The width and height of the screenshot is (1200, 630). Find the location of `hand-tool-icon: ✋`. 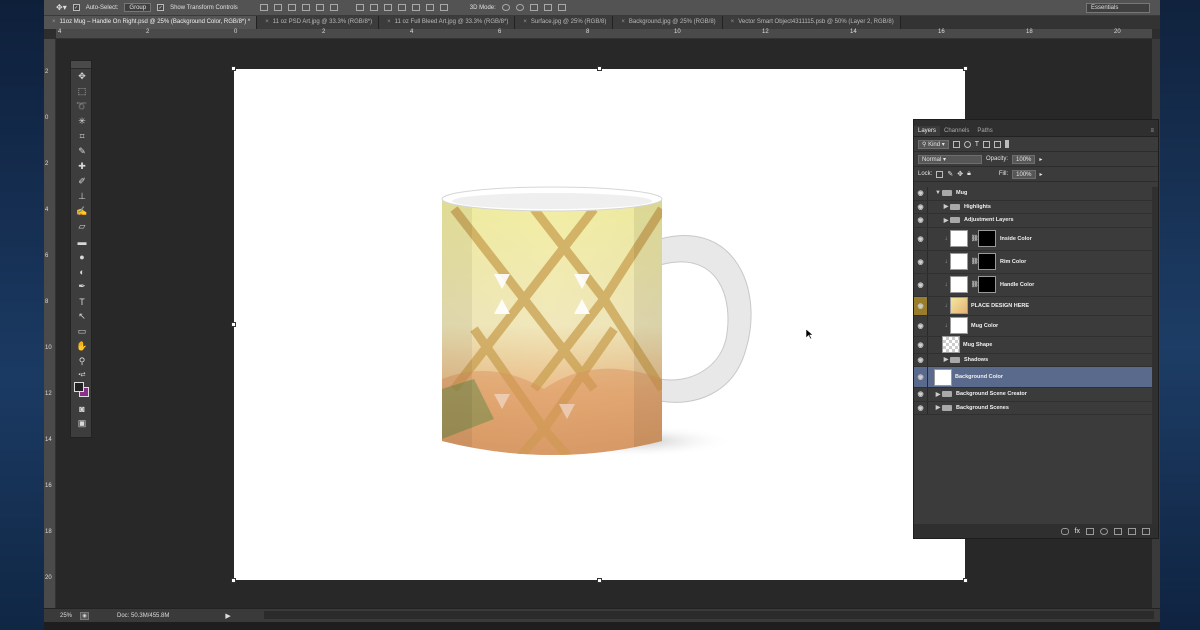

hand-tool-icon: ✋ is located at coordinates (82, 346).